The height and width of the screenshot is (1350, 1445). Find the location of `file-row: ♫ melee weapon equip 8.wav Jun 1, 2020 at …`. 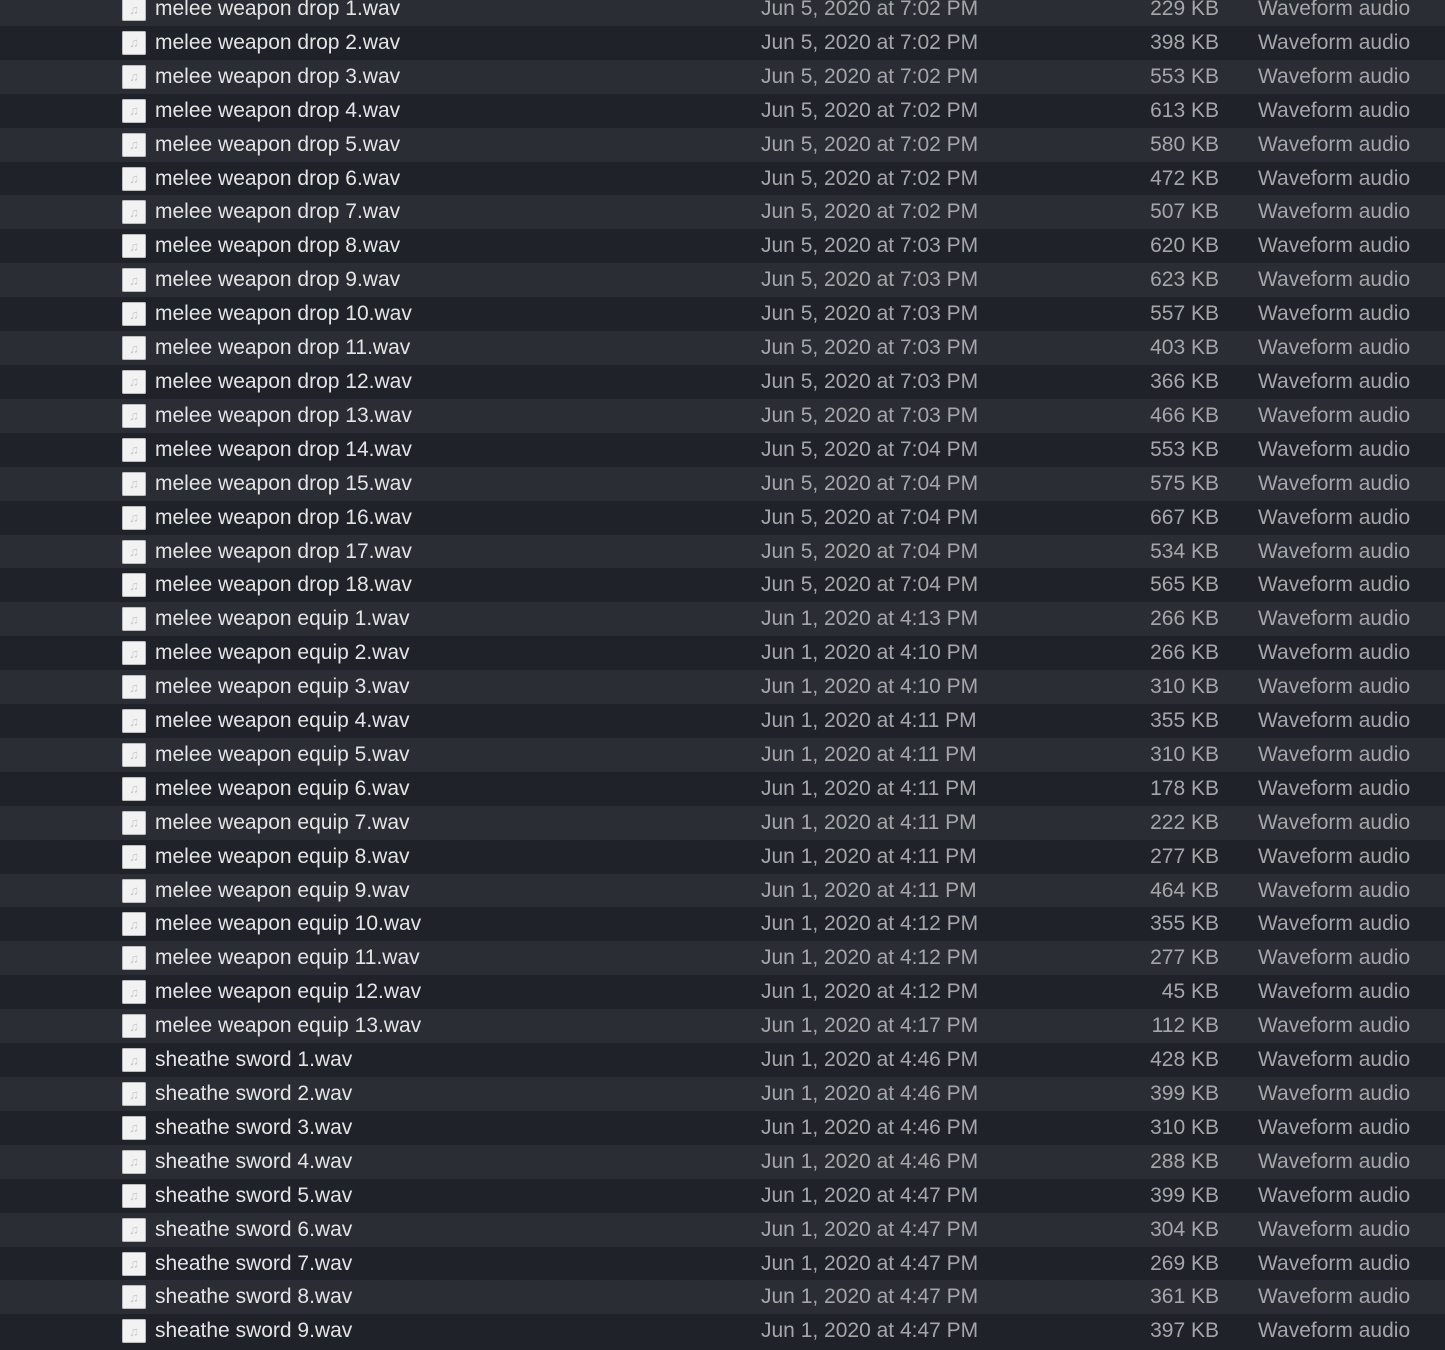

file-row: ♫ melee weapon equip 8.wav Jun 1, 2020 at … is located at coordinates (722, 856).